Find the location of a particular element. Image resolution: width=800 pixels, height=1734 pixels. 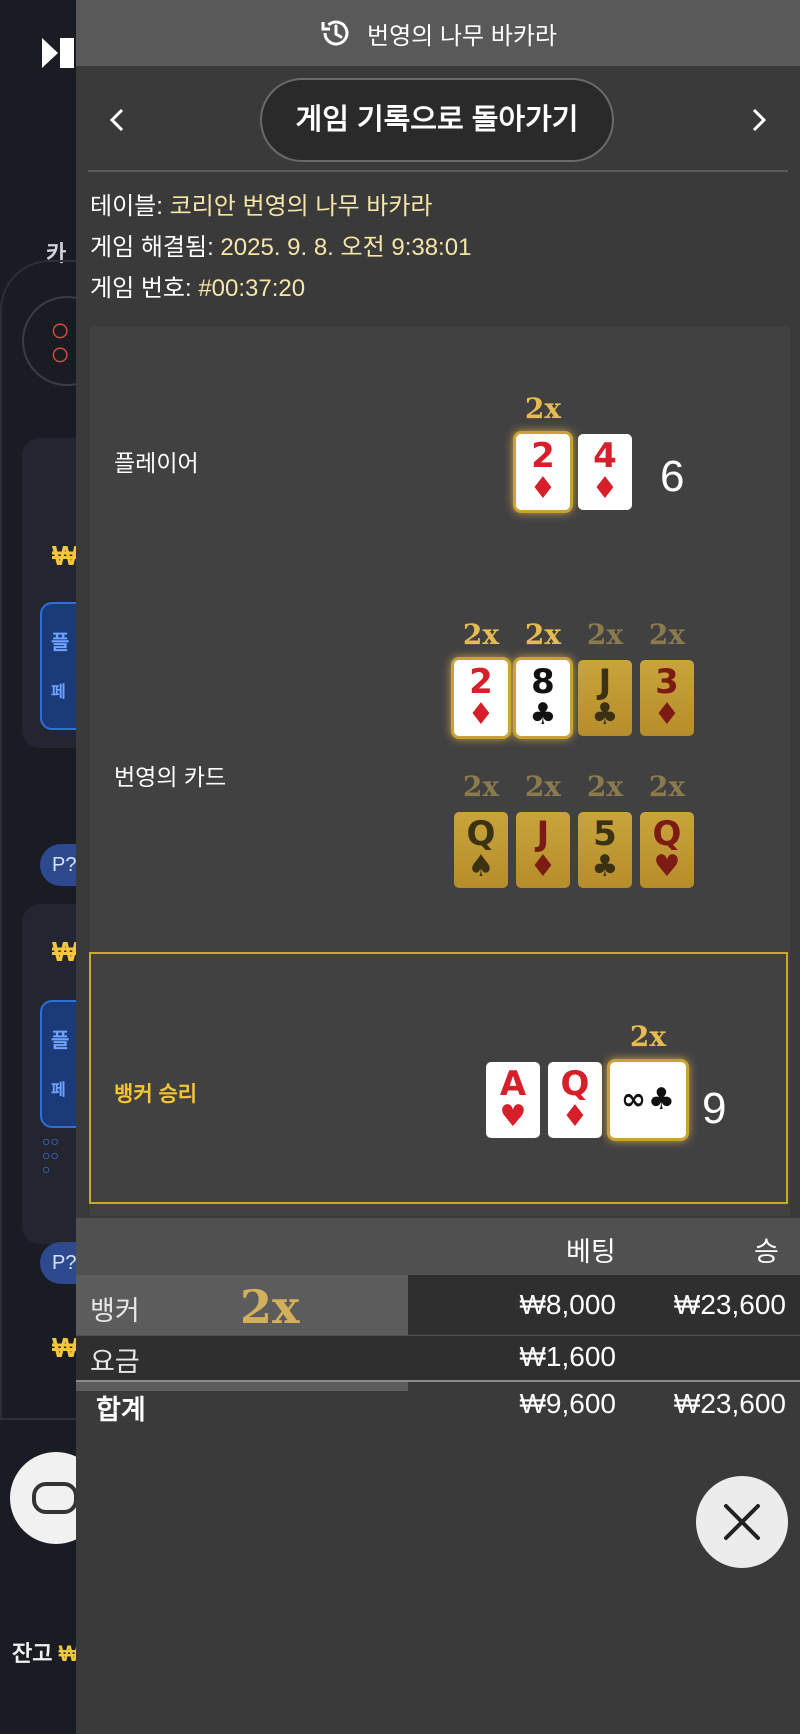

game-number-value: #00:37:20 is located at coordinates (252, 288).